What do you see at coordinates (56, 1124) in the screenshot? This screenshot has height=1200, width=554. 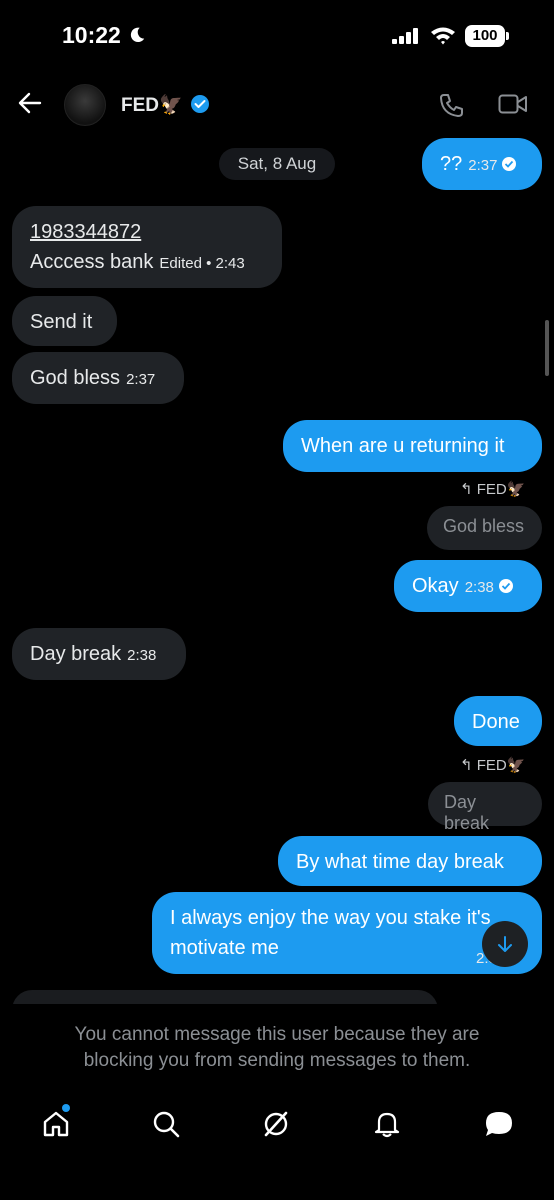 I see `home-icon` at bounding box center [56, 1124].